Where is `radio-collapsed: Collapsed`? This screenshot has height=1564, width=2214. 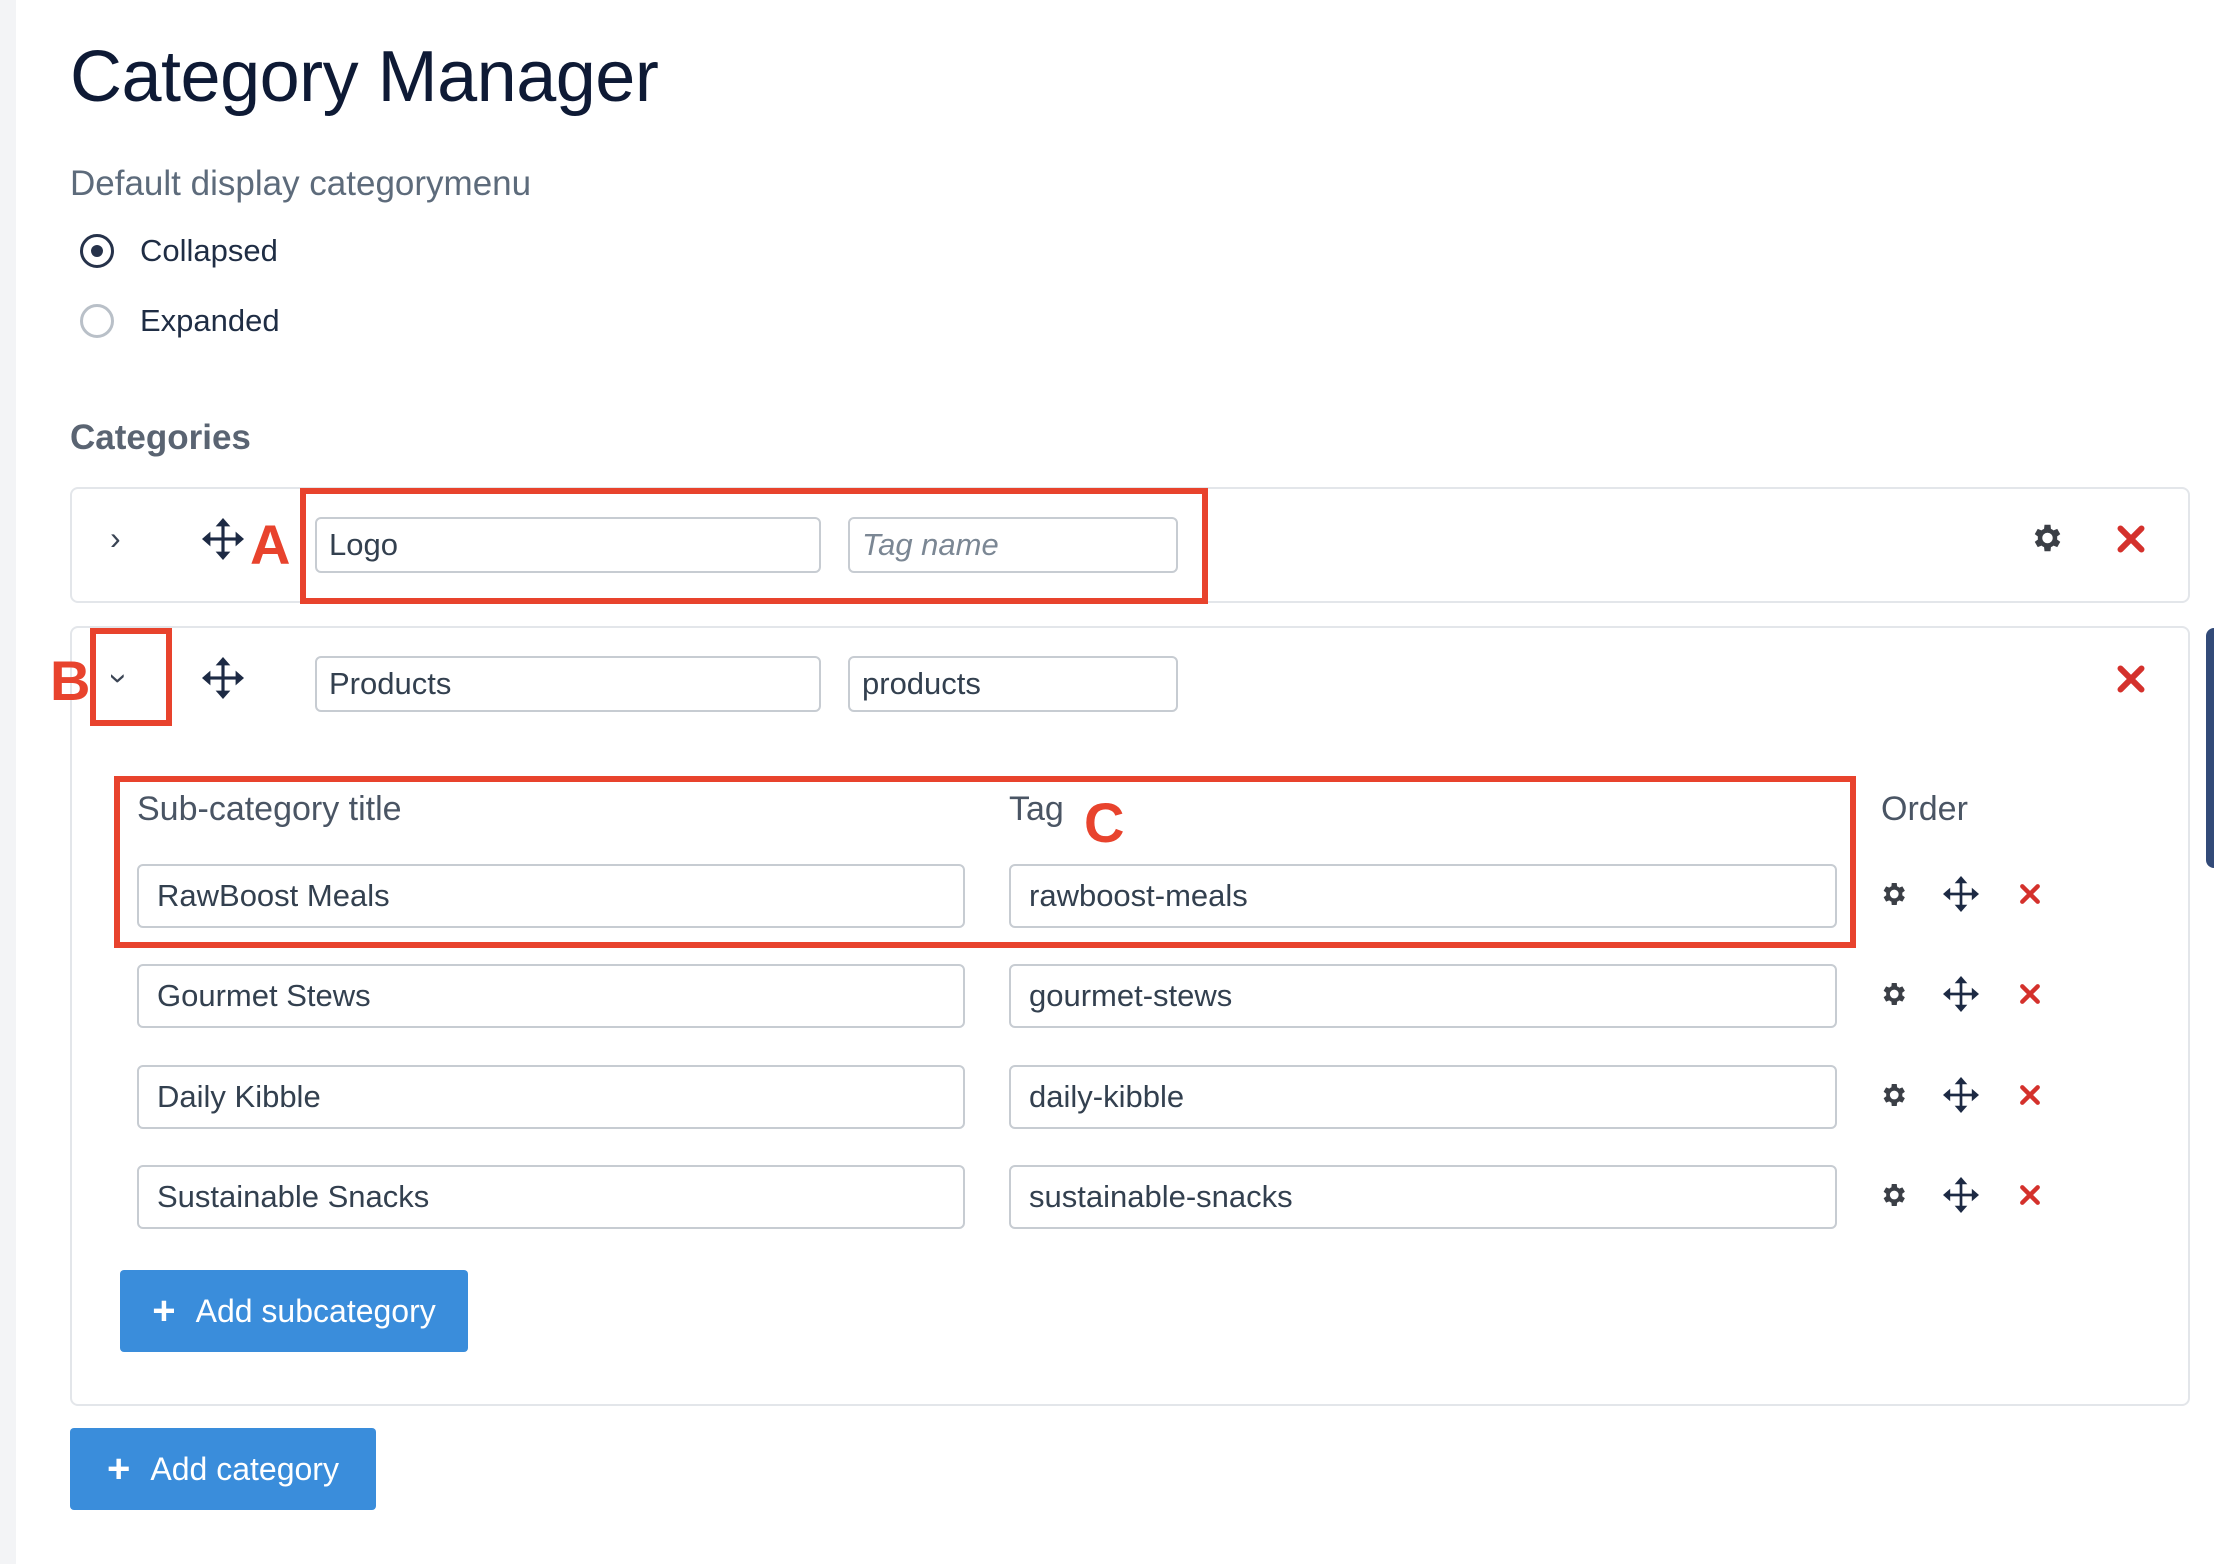 radio-collapsed: Collapsed is located at coordinates (179, 251).